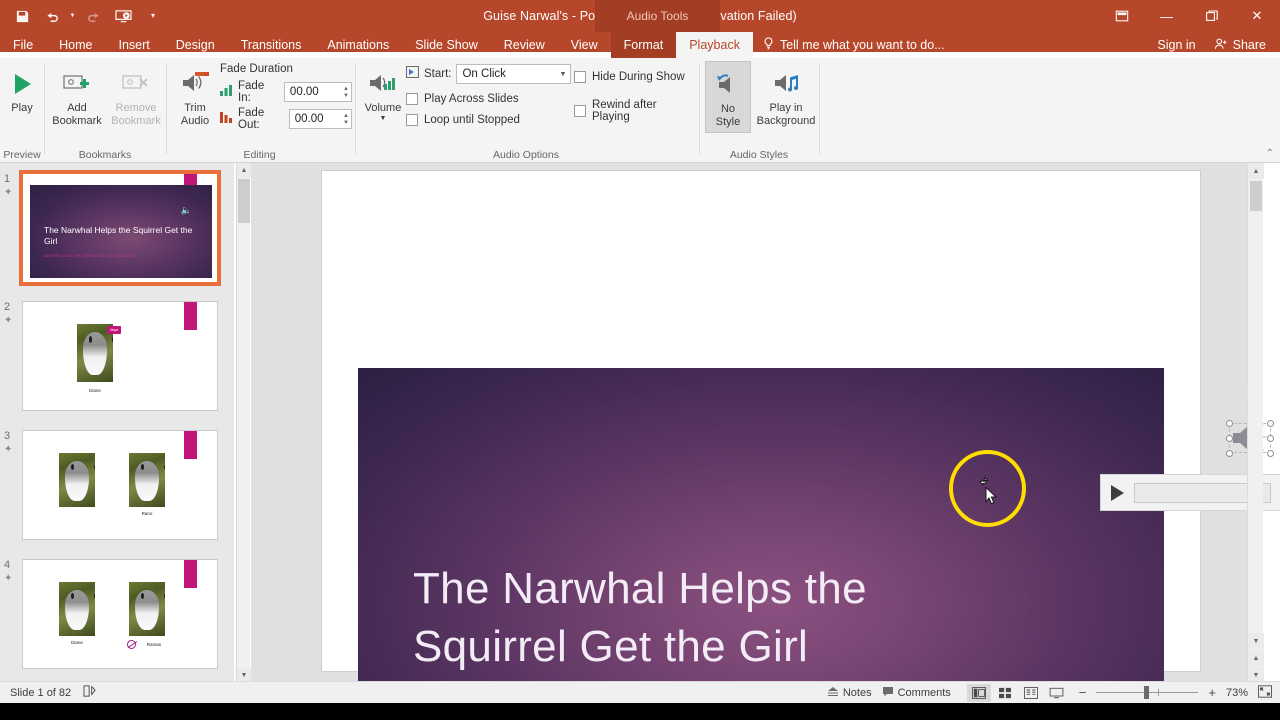  I want to click on loop-until-stopped-checkbox: Loop until Stopped, so click(488, 119).